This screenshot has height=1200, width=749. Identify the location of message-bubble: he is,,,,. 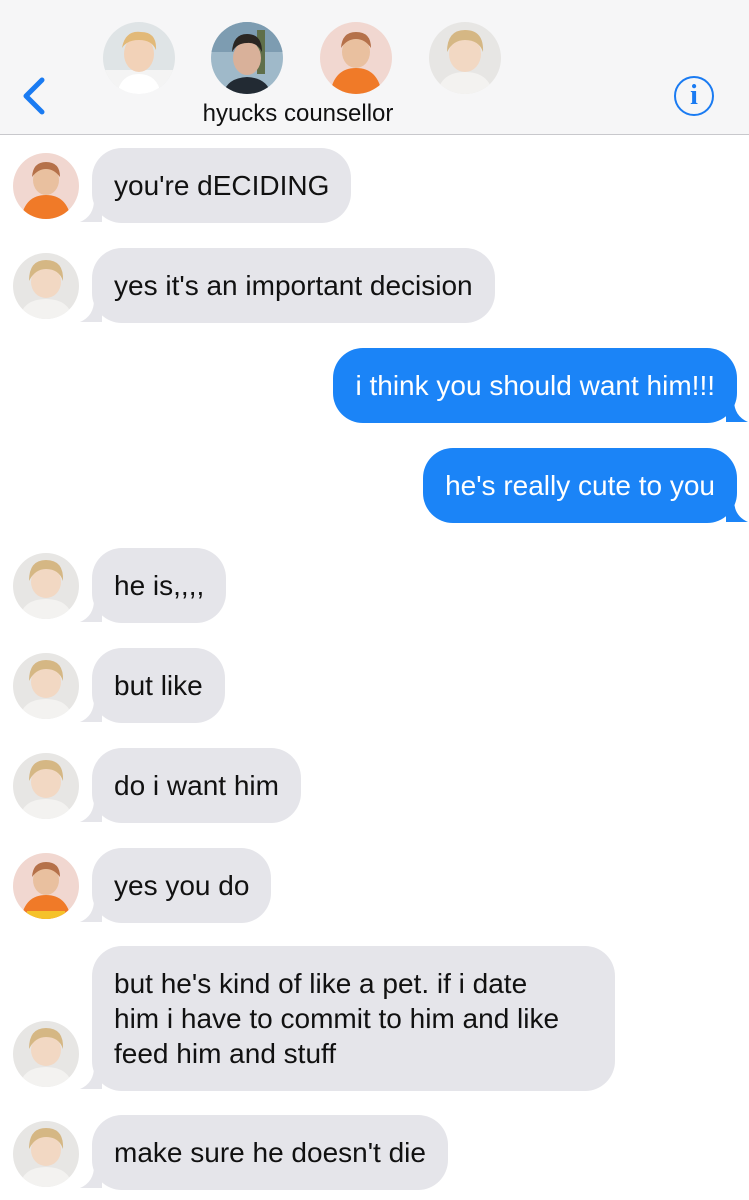
(159, 585).